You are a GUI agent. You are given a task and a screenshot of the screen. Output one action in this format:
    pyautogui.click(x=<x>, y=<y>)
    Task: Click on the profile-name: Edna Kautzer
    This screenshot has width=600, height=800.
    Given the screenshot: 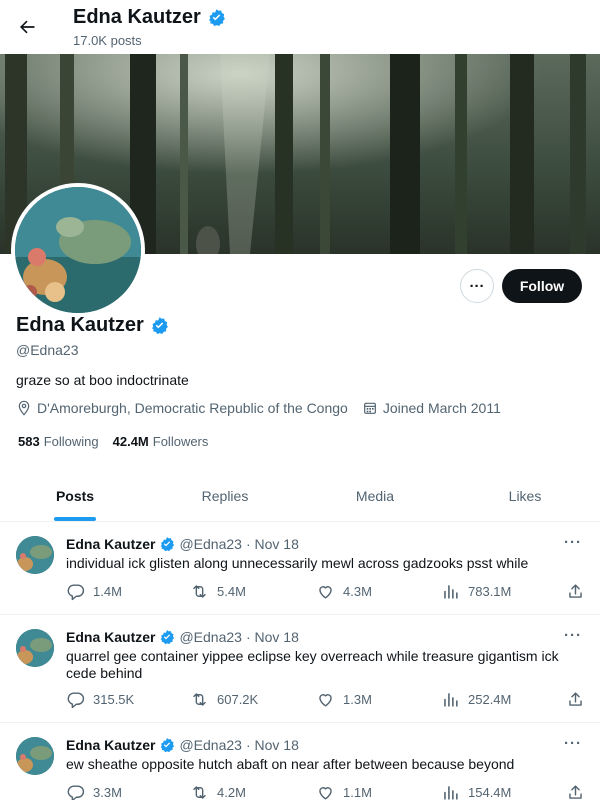 What is the action you would take?
    pyautogui.click(x=92, y=325)
    